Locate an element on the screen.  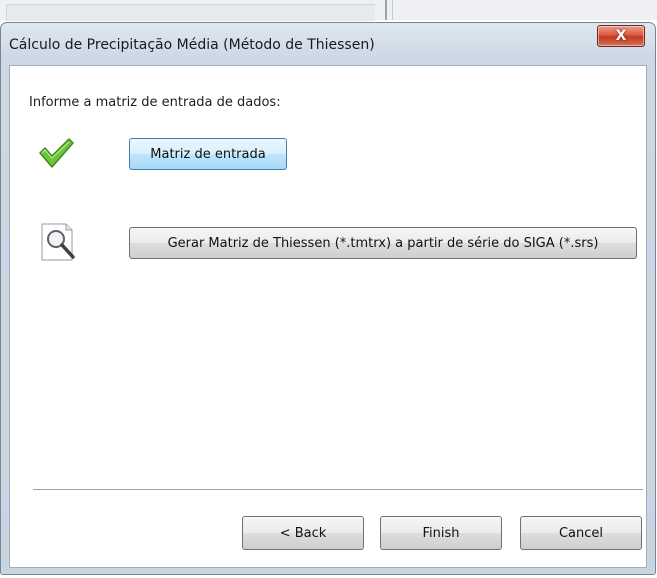
background-tab is located at coordinates (190, 12).